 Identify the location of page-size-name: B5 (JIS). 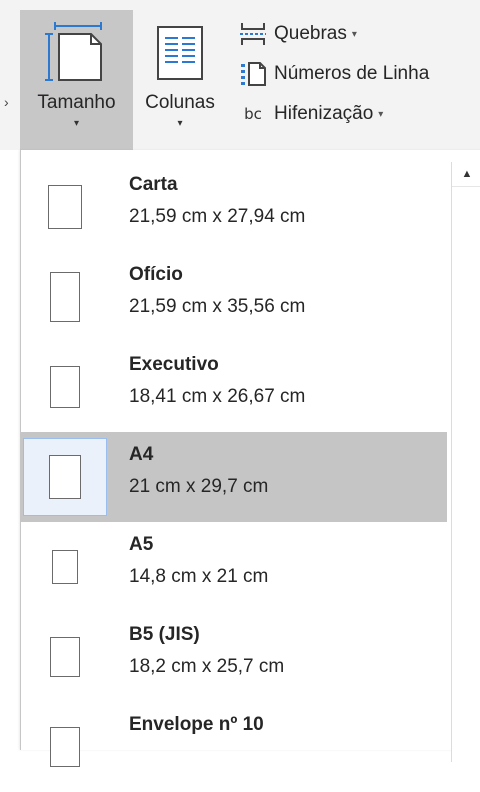
(164, 634).